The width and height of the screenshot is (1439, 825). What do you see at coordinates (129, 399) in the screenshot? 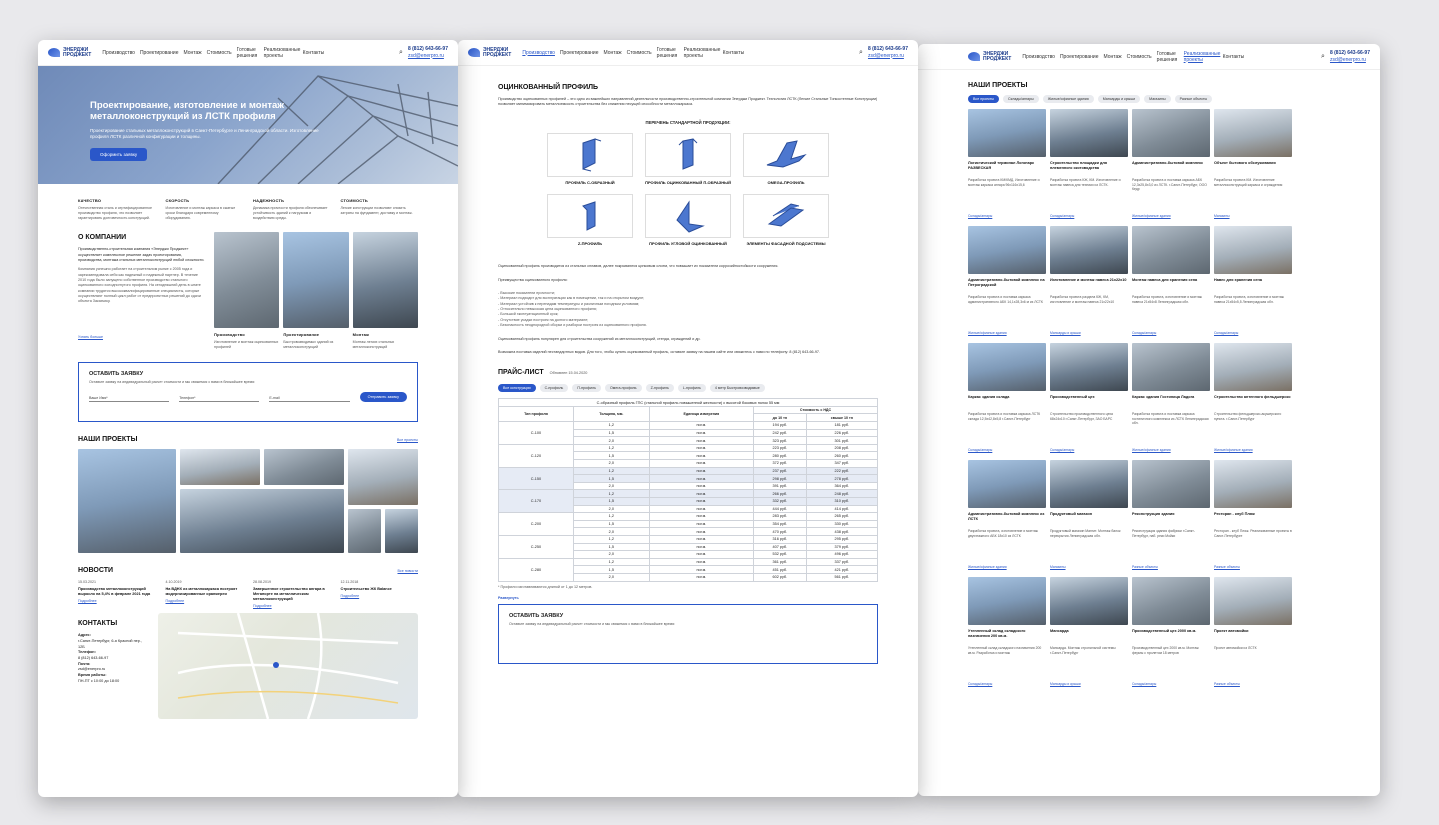
I see `name-field: Ваше Имя*` at bounding box center [129, 399].